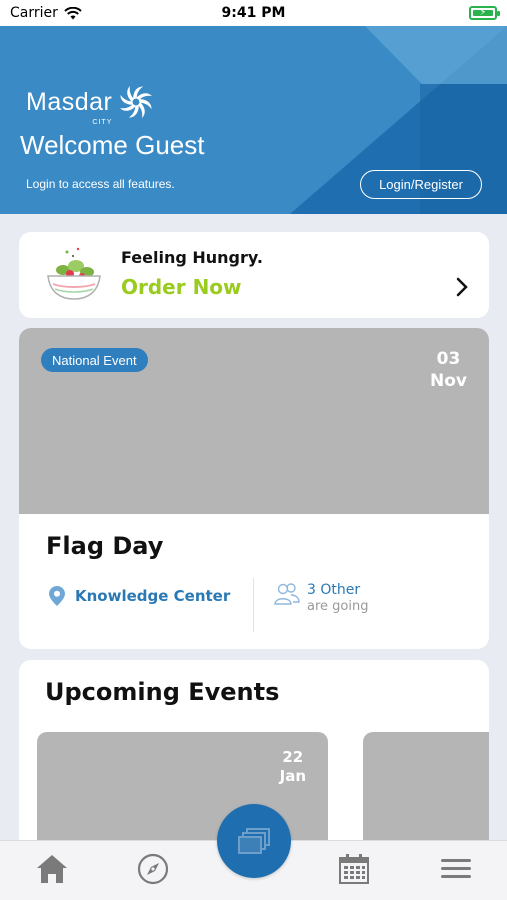 This screenshot has height=900, width=507. Describe the element at coordinates (254, 275) in the screenshot. I see `order-food-card: Feeling Hungry. Order Now` at that location.